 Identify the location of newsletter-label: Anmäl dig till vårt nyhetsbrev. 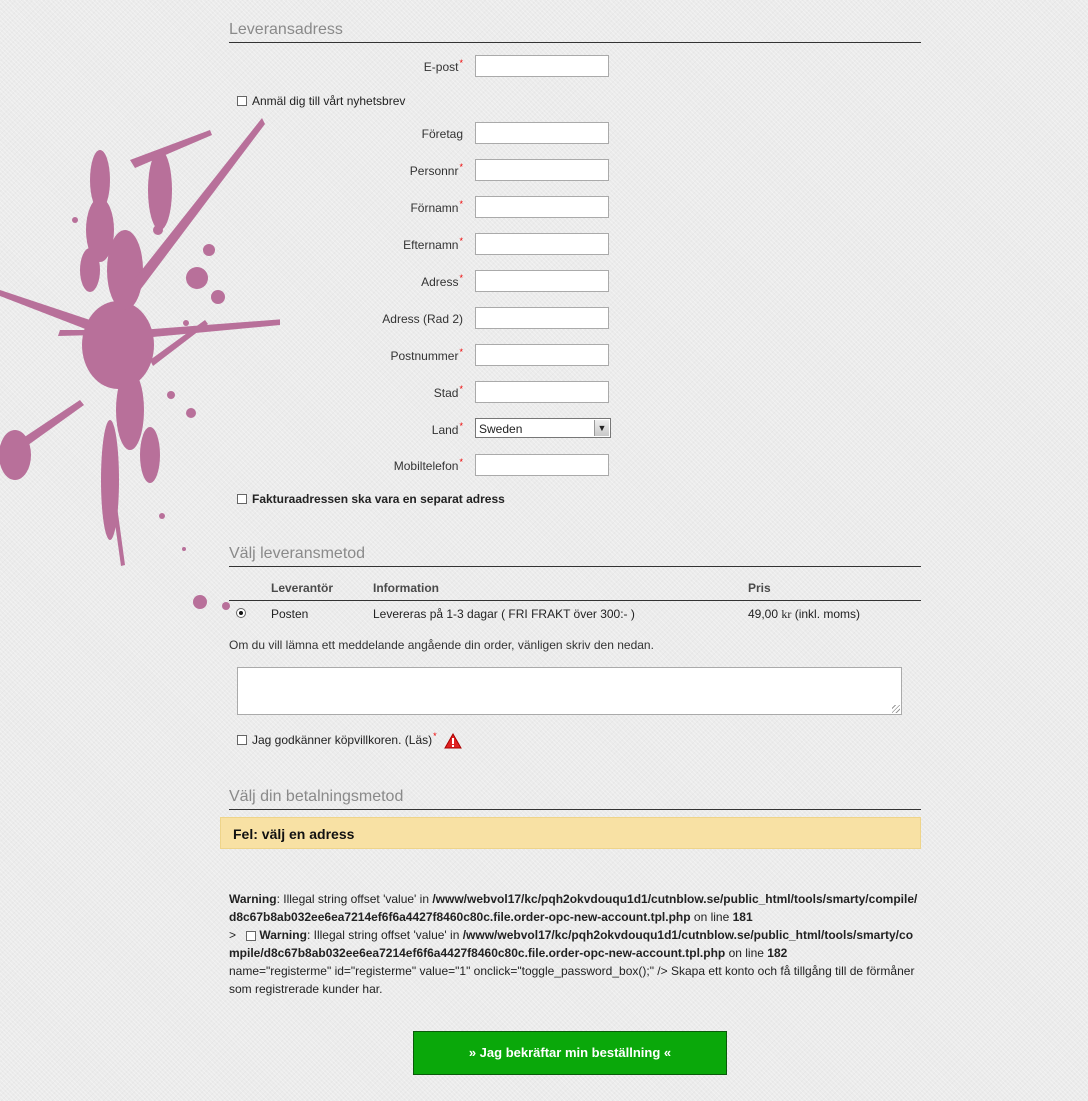
(329, 101).